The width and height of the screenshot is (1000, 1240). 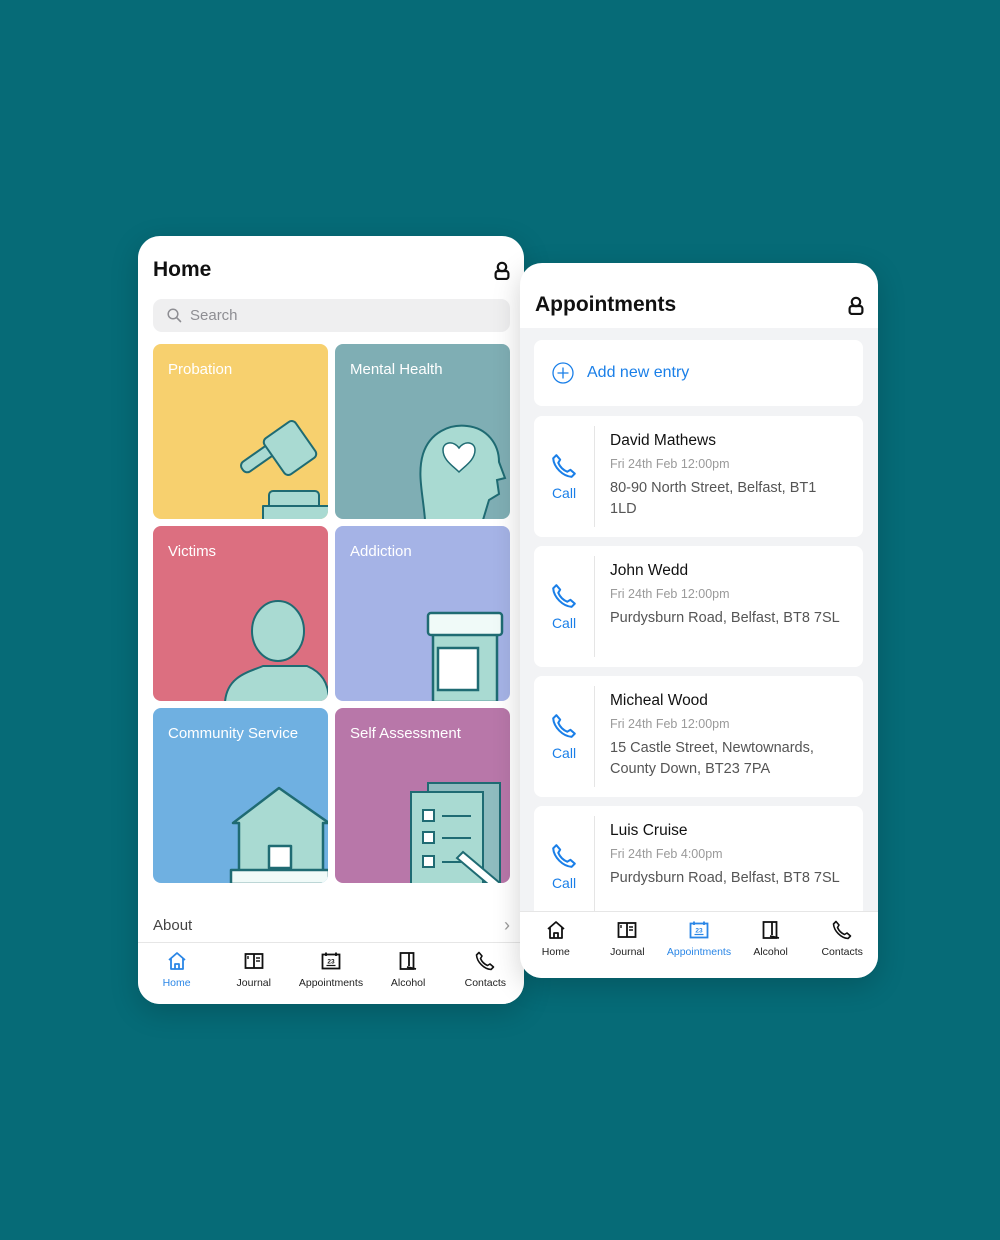 I want to click on pill-bottle-icon, so click(x=465, y=656).